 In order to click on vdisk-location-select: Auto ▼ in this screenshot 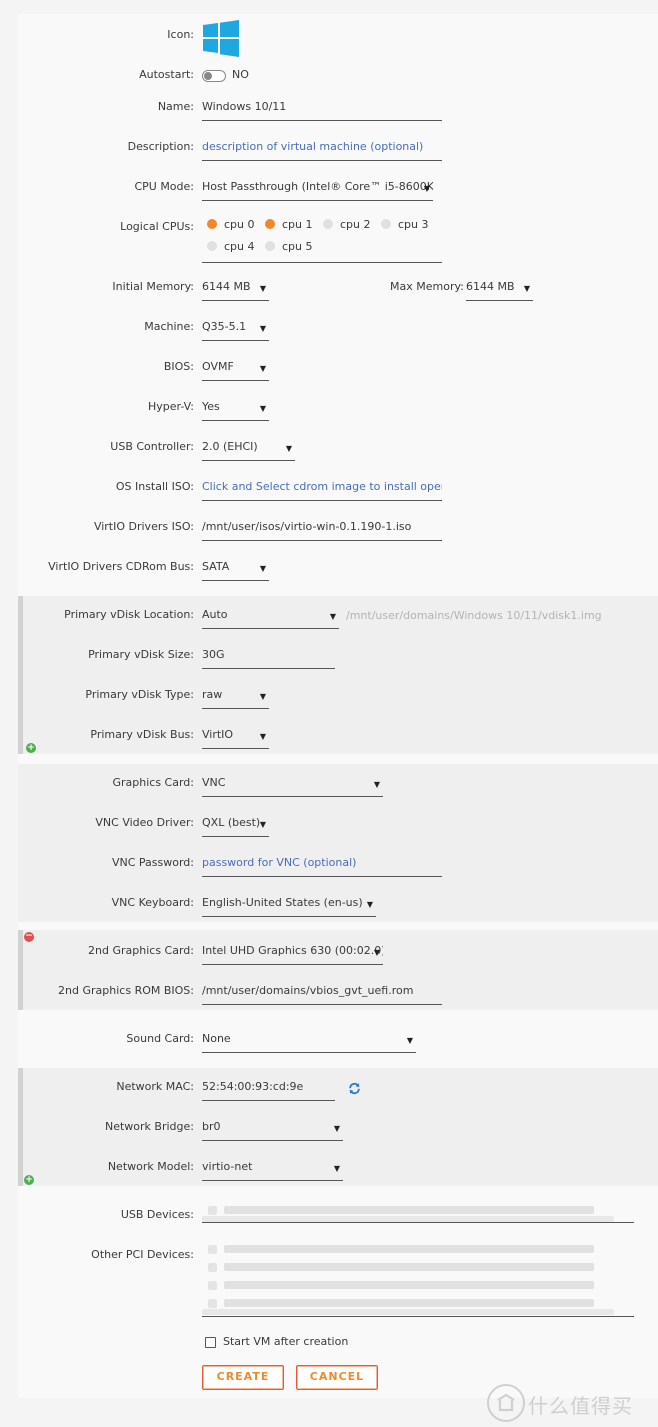, I will do `click(270, 618)`.